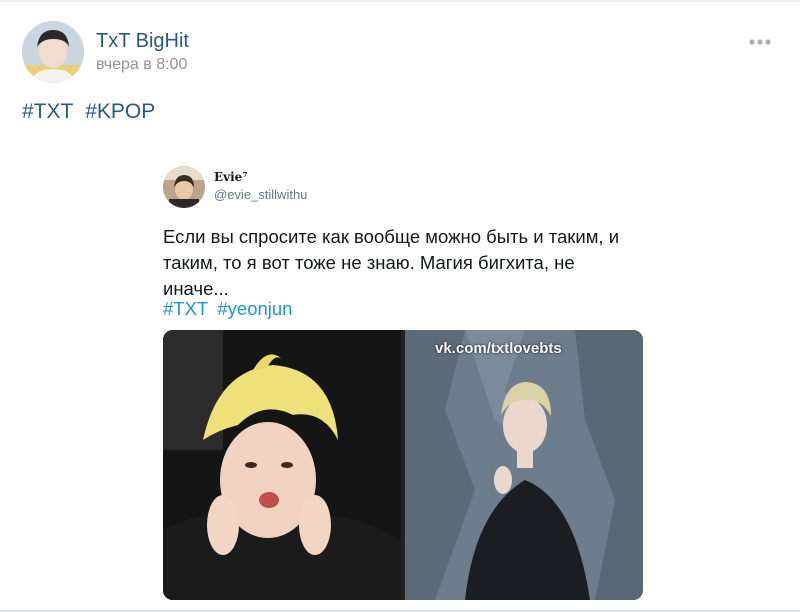 Image resolution: width=800 pixels, height=612 pixels. Describe the element at coordinates (120, 111) in the screenshot. I see `hashtag-link: #KPOP` at that location.